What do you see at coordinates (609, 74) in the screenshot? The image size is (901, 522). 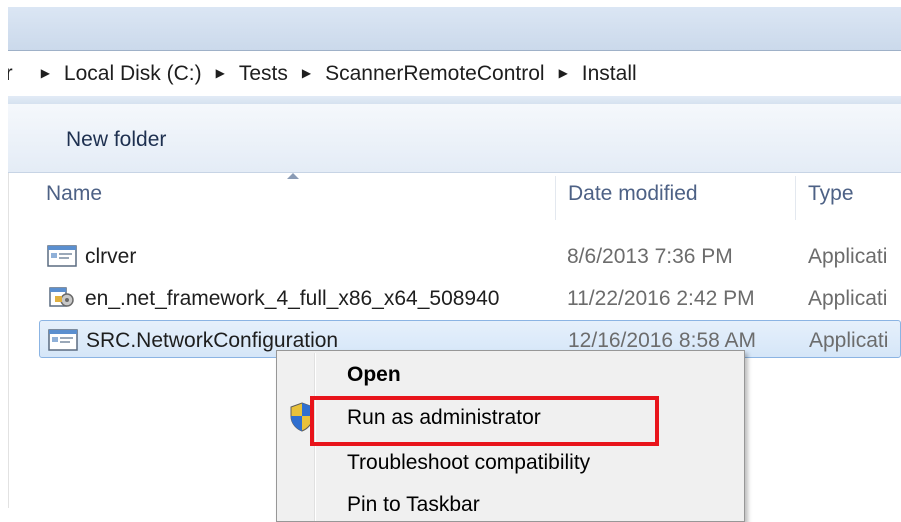 I see `breadcrumb-install: Install` at bounding box center [609, 74].